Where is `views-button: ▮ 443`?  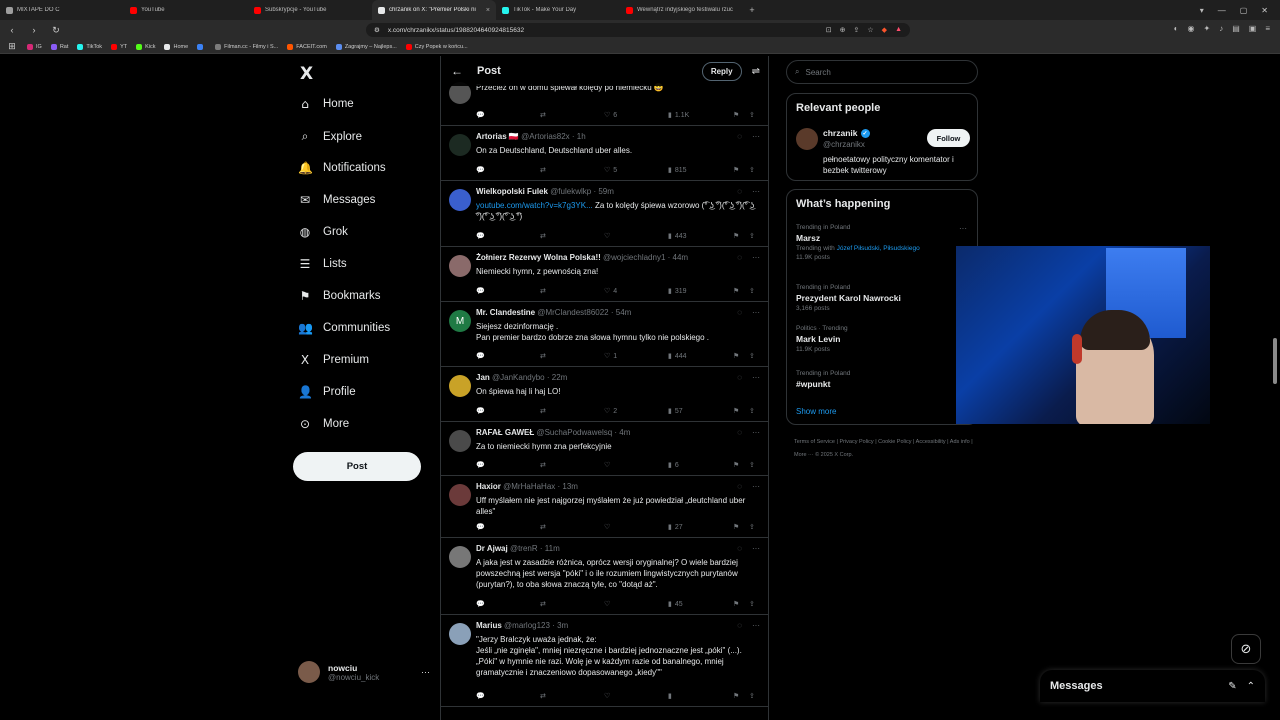 views-button: ▮ 443 is located at coordinates (700, 236).